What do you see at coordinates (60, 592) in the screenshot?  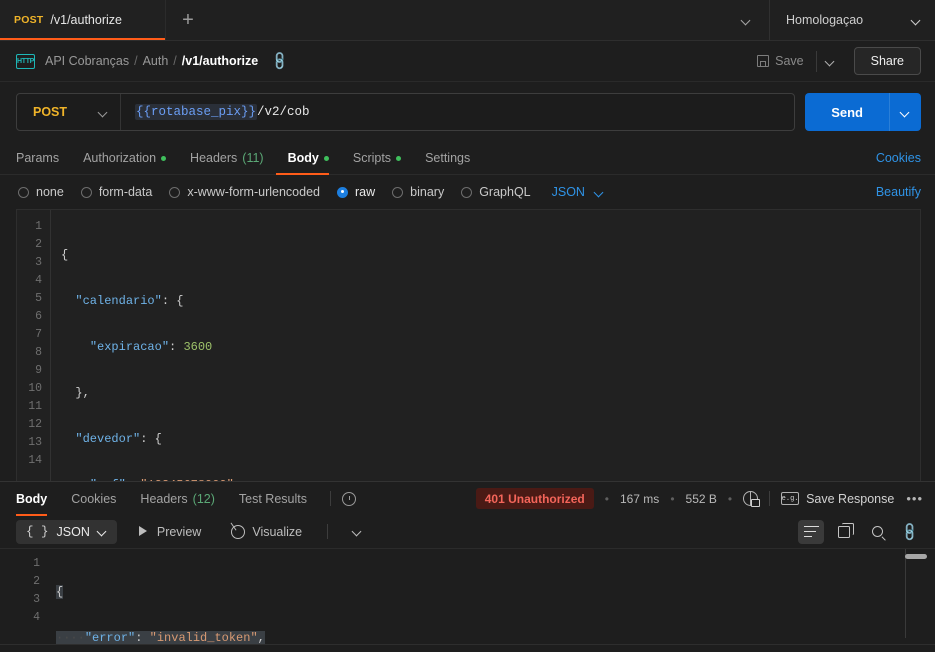 I see `code-line: {` at bounding box center [60, 592].